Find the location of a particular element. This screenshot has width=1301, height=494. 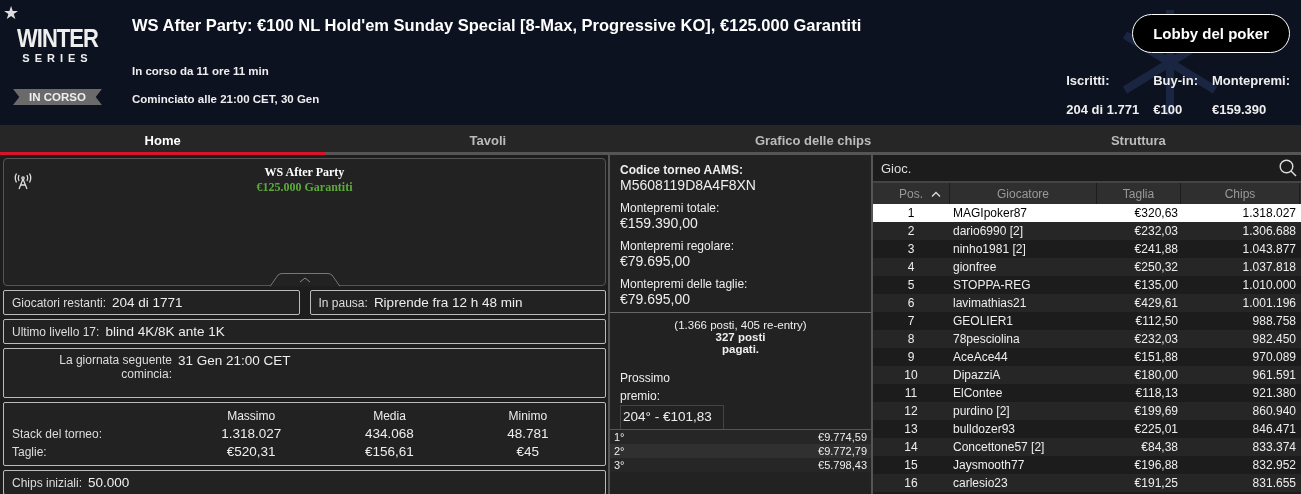

player-cell-text: ninho1981 [2] is located at coordinates (989, 249).